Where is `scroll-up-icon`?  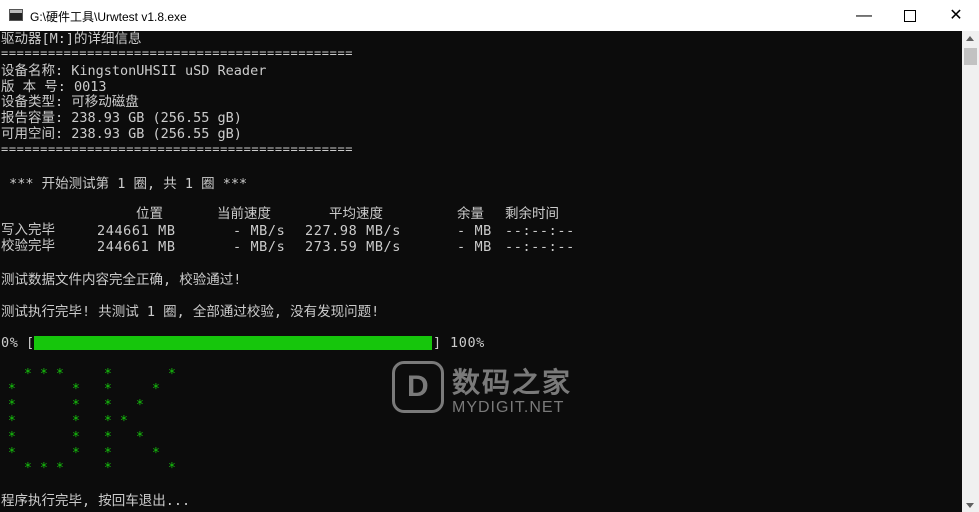
scroll-up-icon is located at coordinates (970, 38).